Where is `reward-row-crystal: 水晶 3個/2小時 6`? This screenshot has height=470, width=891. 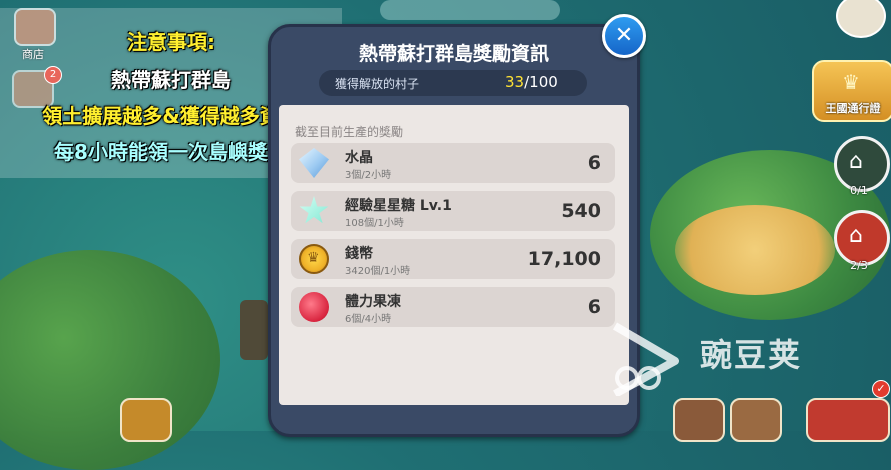 reward-row-crystal: 水晶 3個/2小時 6 is located at coordinates (453, 163).